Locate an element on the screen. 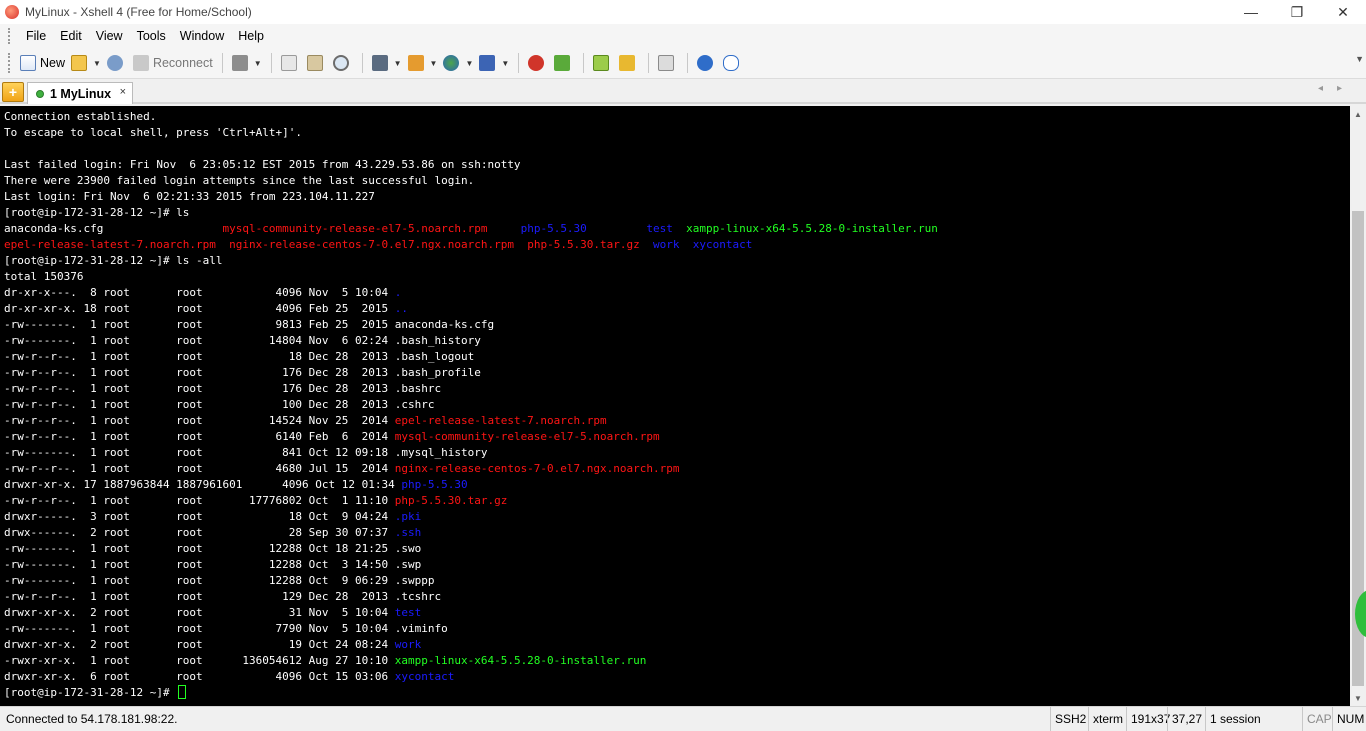  open-dropdown-arrow-icon: ▼ is located at coordinates (97, 63).